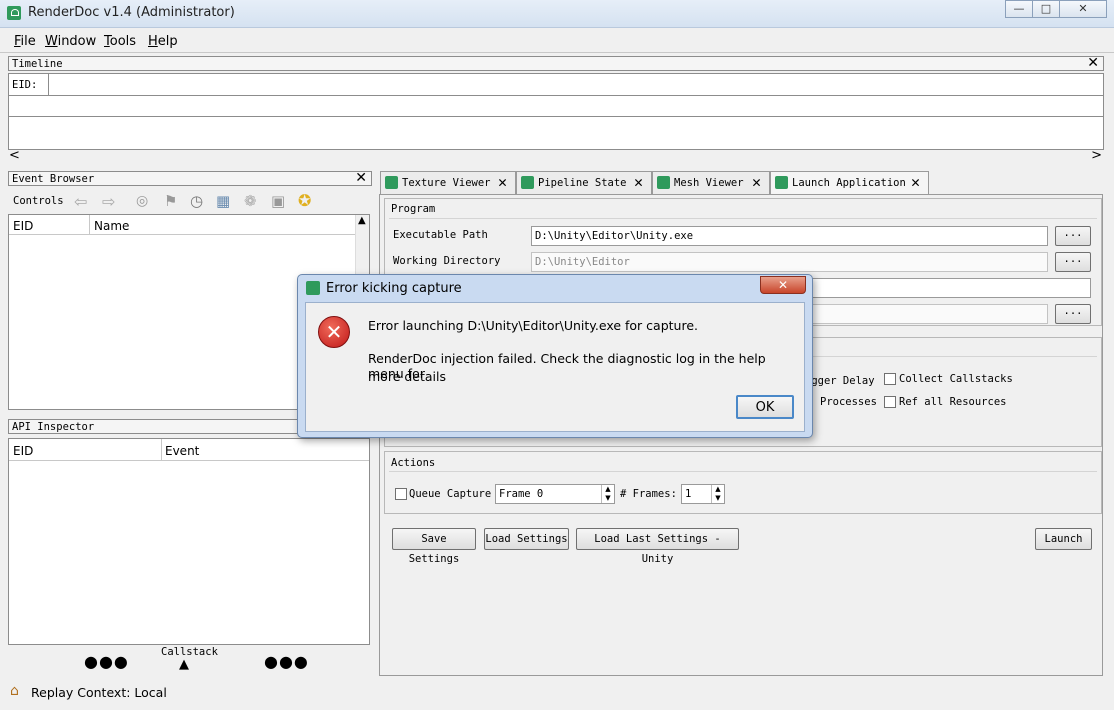 The width and height of the screenshot is (1114, 710). Describe the element at coordinates (184, 664) in the screenshot. I see `expand-arrow-icon: ▲` at that location.